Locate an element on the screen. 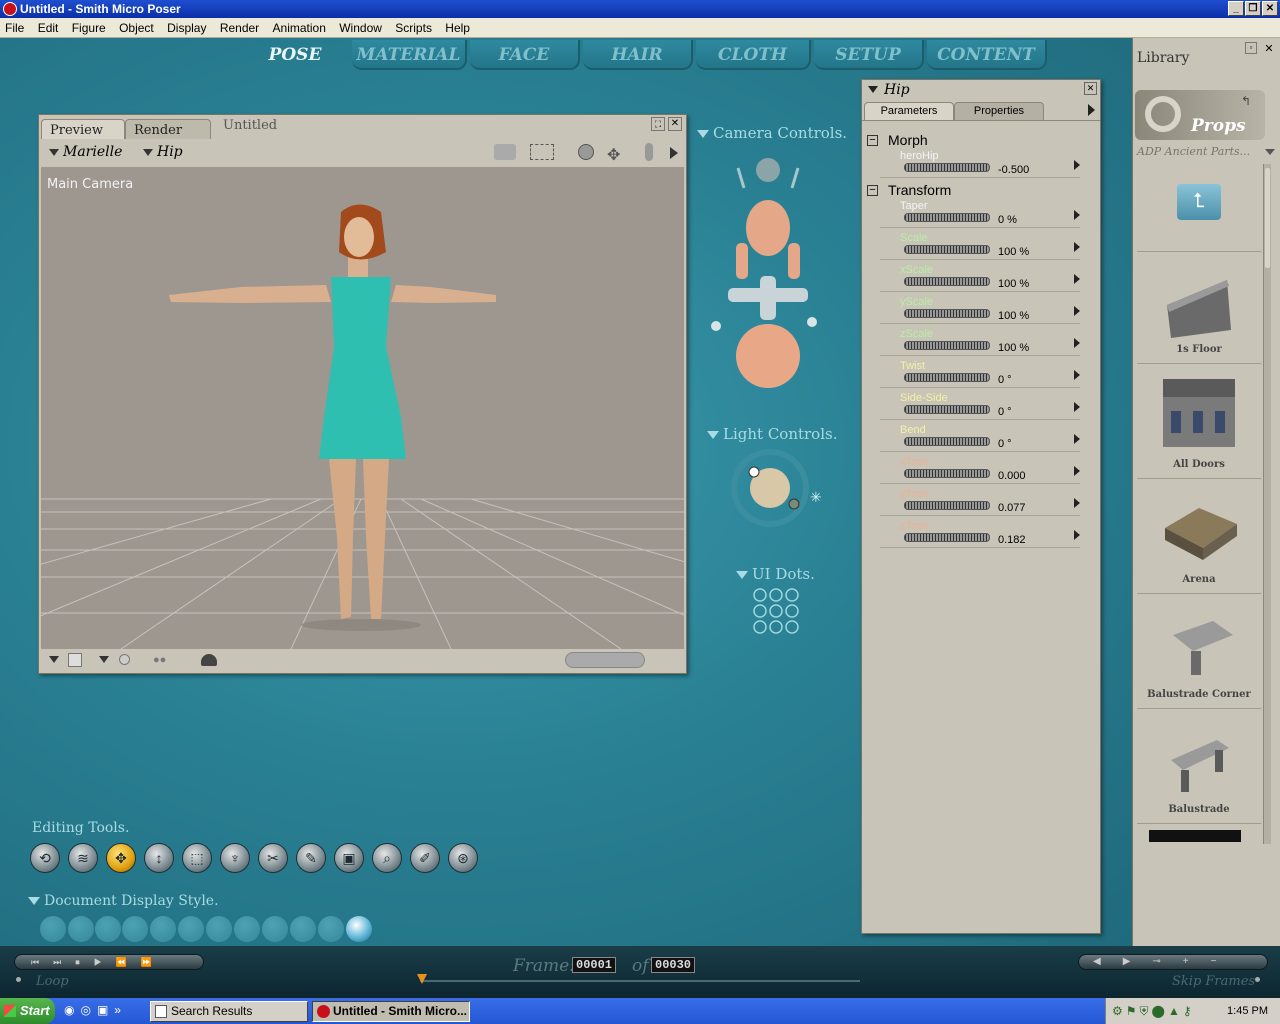 The height and width of the screenshot is (1024, 1280). background-color-icon is located at coordinates (75, 660).